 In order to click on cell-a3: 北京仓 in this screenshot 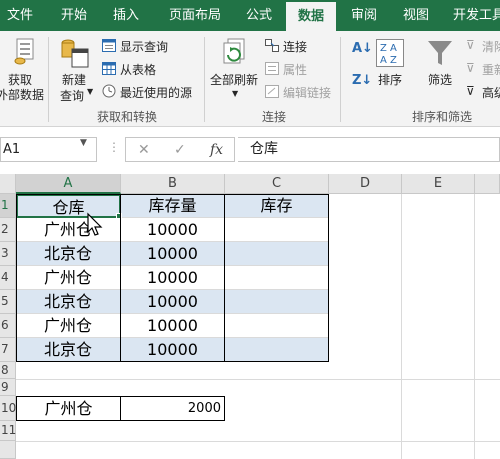, I will do `click(68, 254)`.